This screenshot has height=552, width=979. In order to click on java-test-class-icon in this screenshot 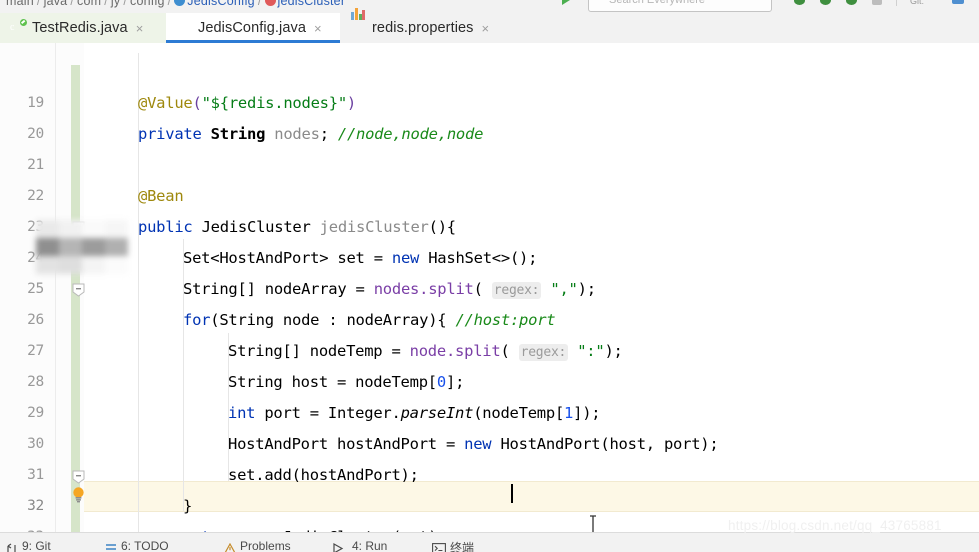, I will do `click(18, 27)`.